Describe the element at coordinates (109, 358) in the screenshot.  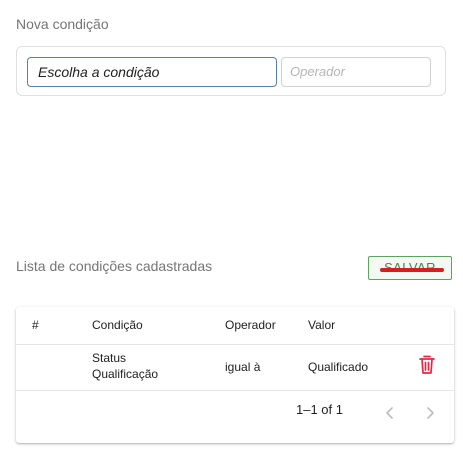
I see `row-condition-line1: Status` at that location.